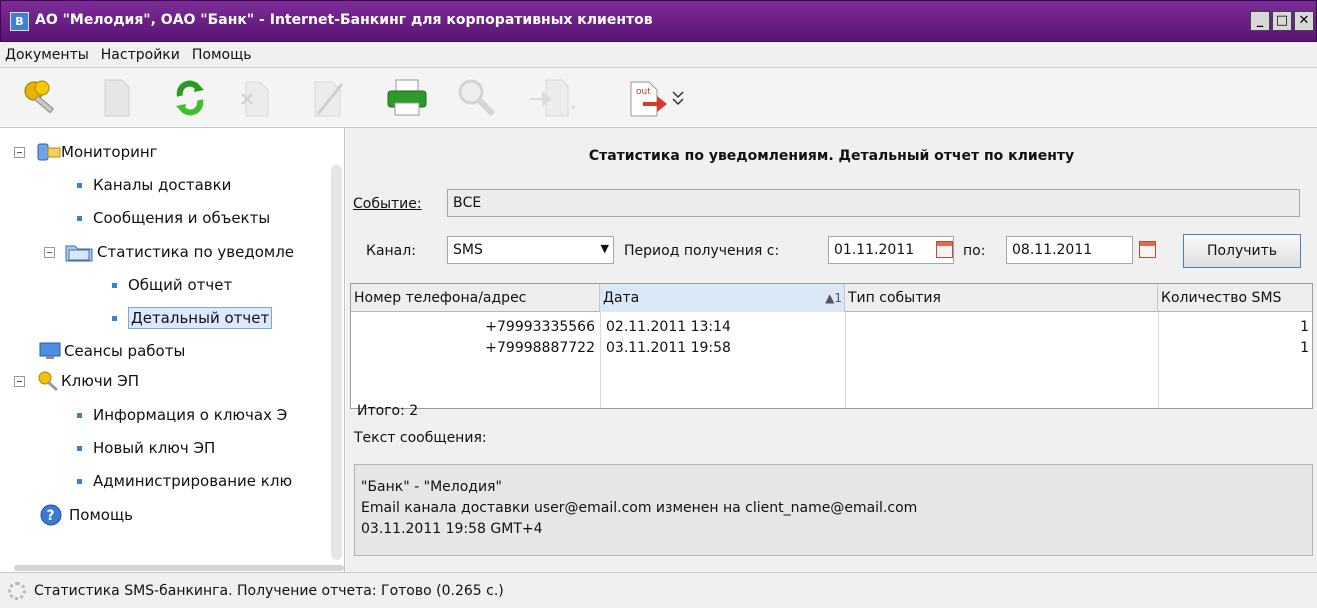 This screenshot has width=1317, height=608. I want to click on channel-label: Канал:, so click(391, 251).